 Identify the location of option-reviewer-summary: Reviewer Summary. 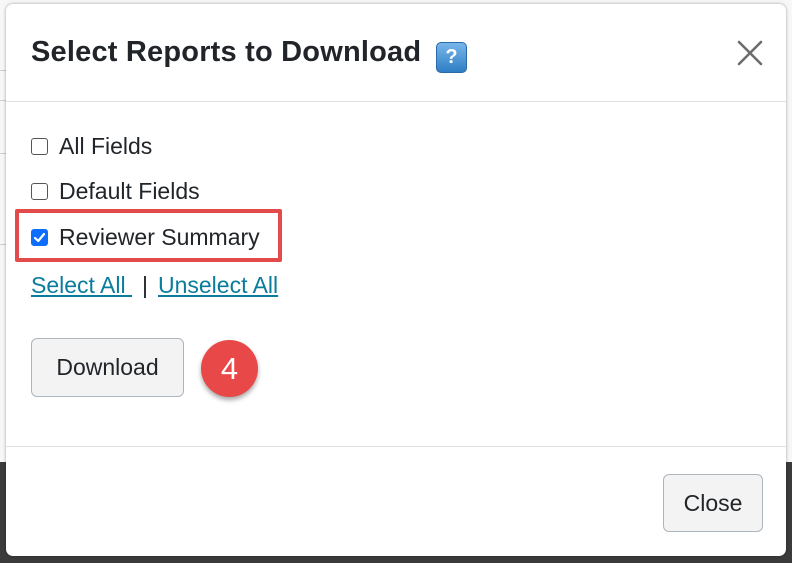
(145, 237).